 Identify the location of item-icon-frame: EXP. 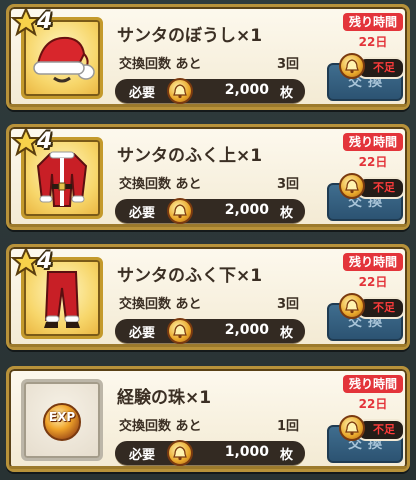
(62, 420).